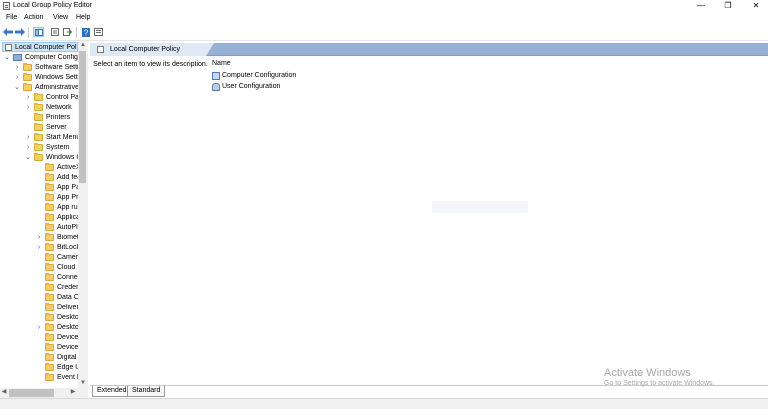  Describe the element at coordinates (57, 228) in the screenshot. I see `tree-item-autoplay: AutoPlay` at that location.